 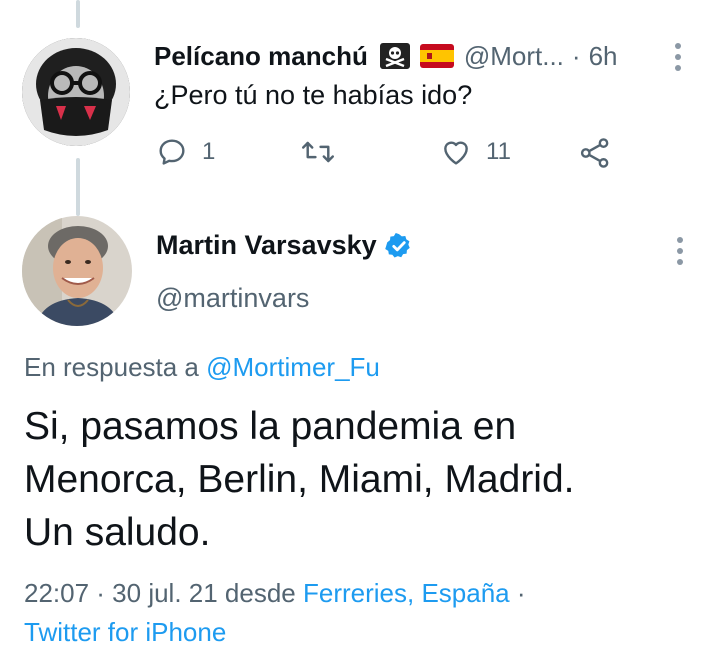 I want to click on tweet-source-link: Twitter for iPhone, so click(x=125, y=632).